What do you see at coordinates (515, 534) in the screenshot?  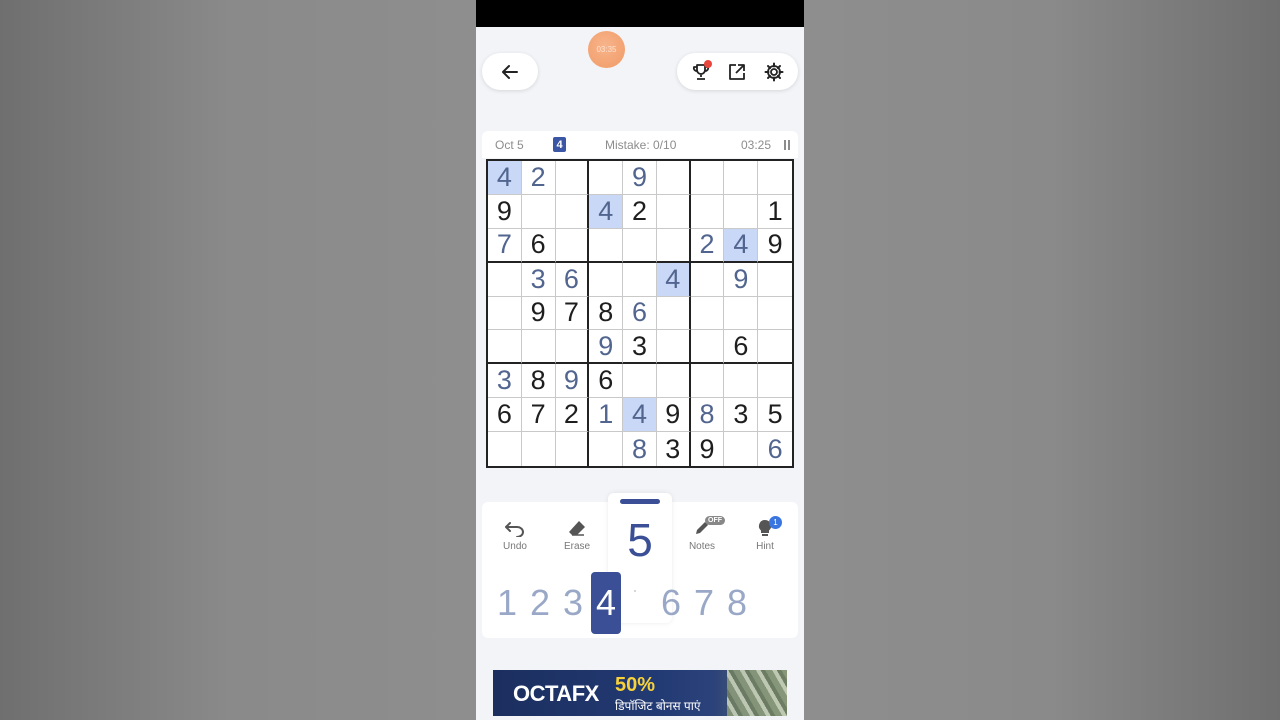 I see `undo-button: Undo` at bounding box center [515, 534].